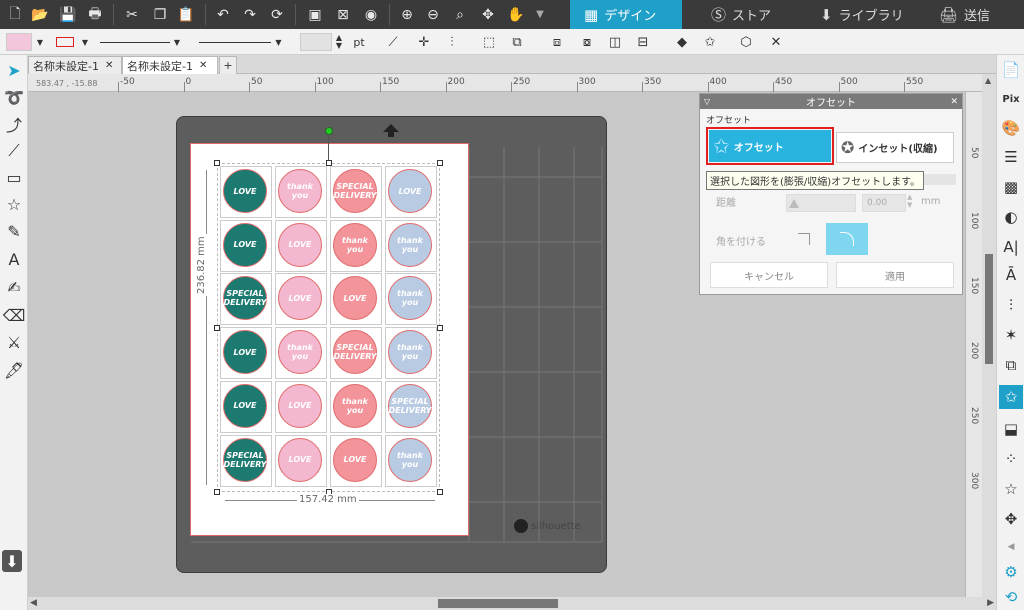 The height and width of the screenshot is (610, 1024). I want to click on tab-design: ▦ デザイン, so click(626, 14).